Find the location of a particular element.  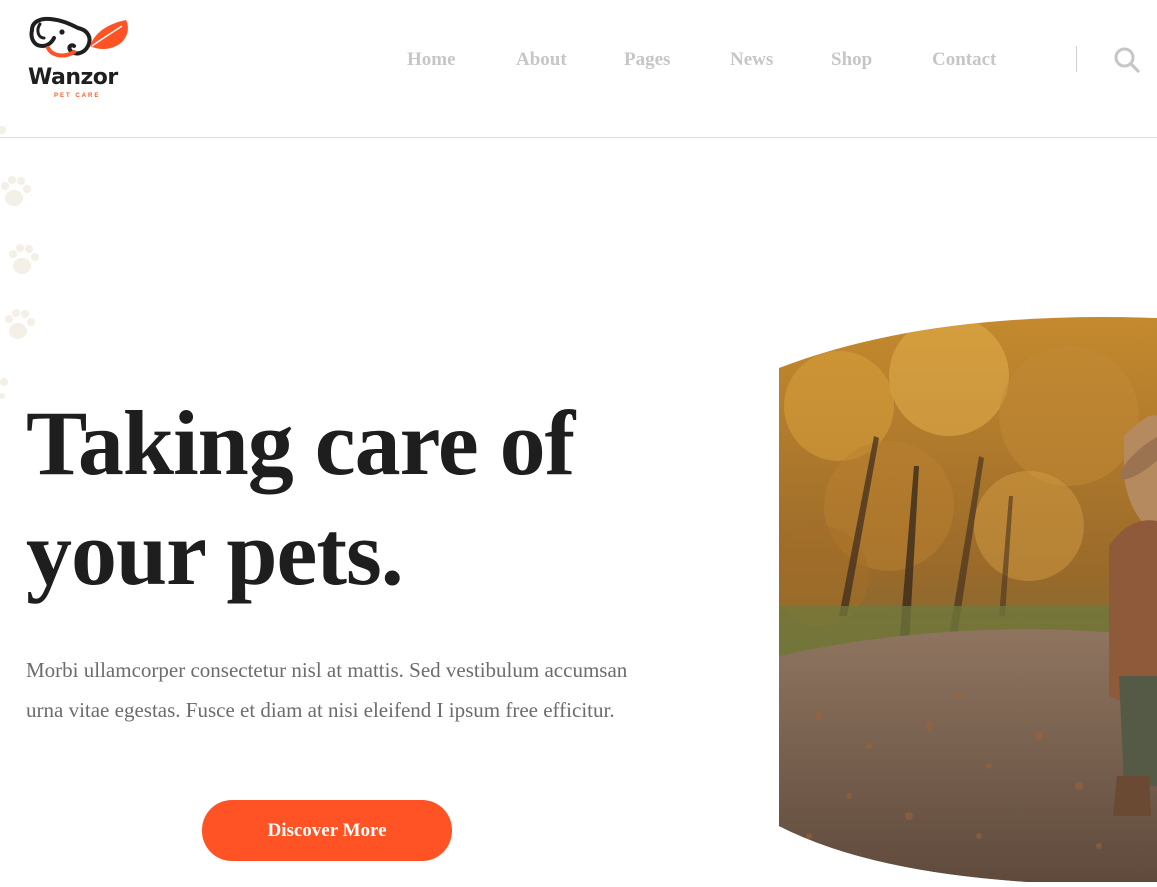

elephant-logo-icon is located at coordinates (78, 37).